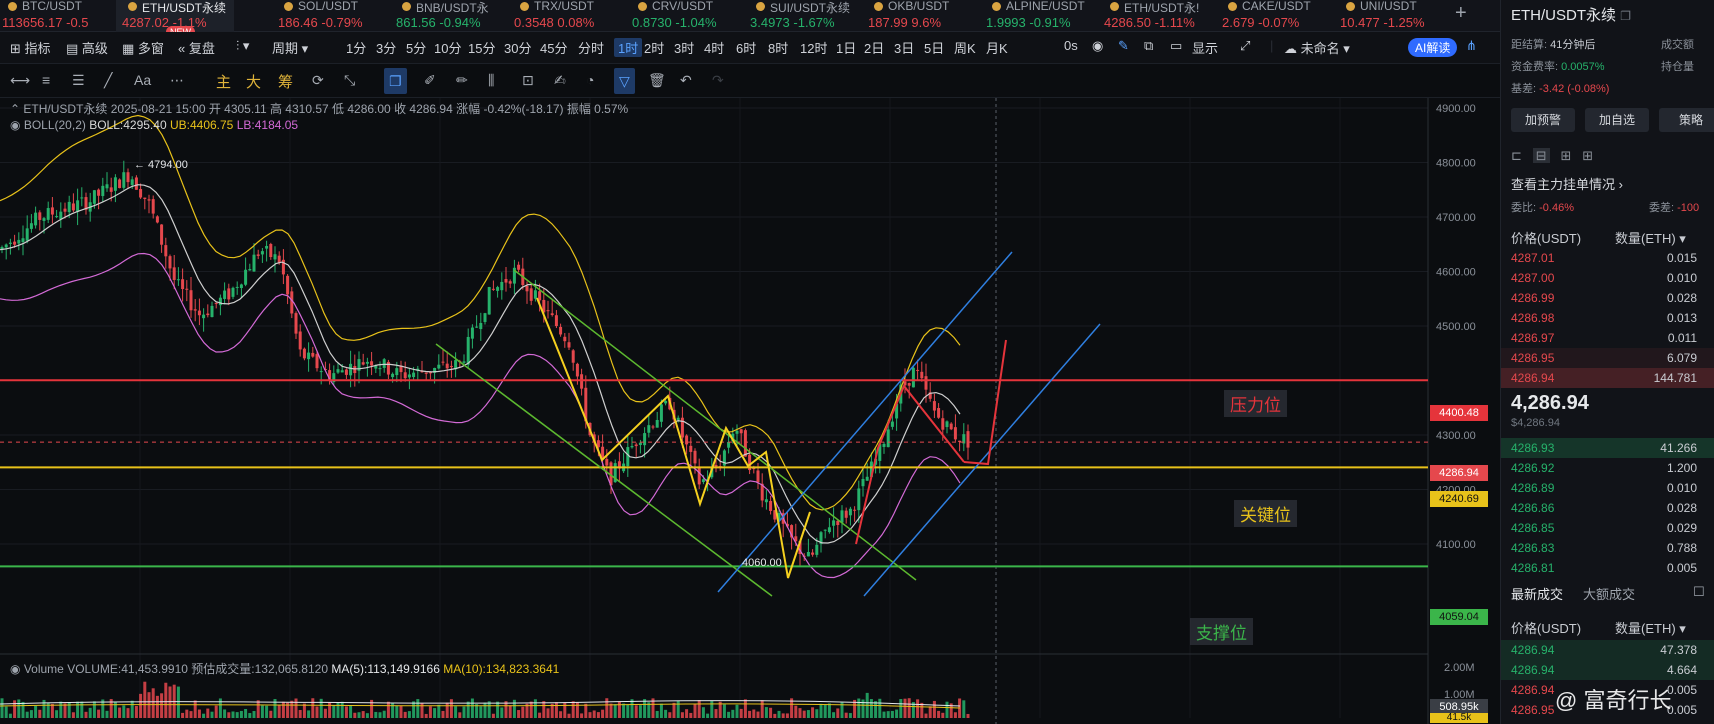 The image size is (1714, 724). What do you see at coordinates (591, 47) in the screenshot?
I see `interval-7: 分时` at bounding box center [591, 47].